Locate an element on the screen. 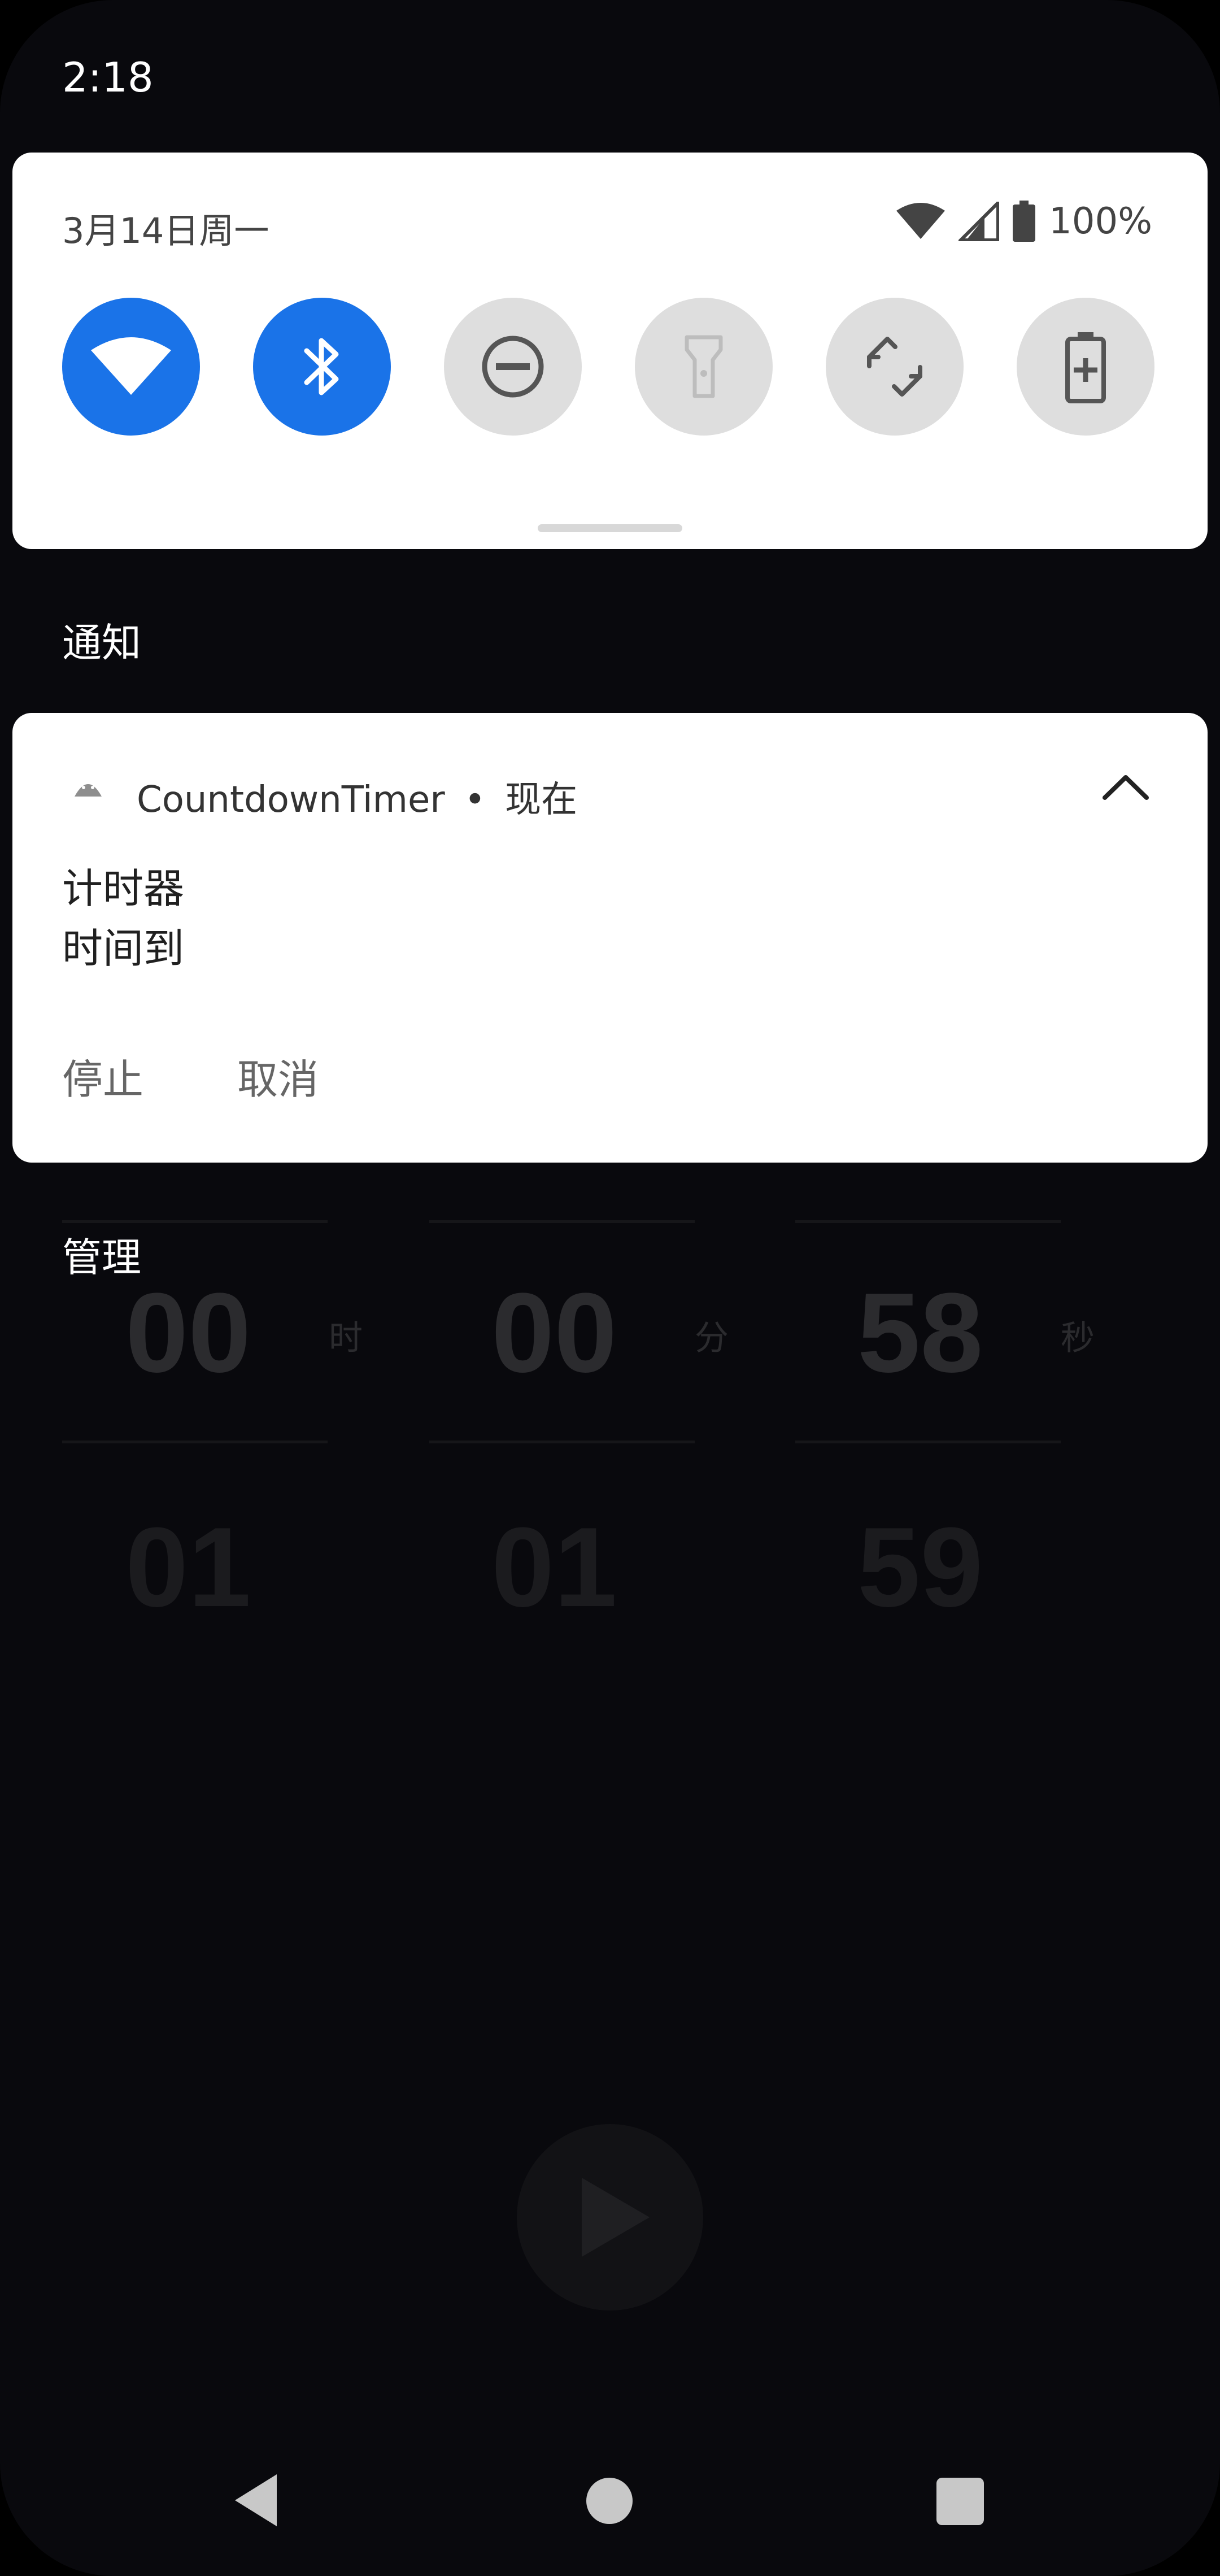  battery-percent: 100% is located at coordinates (1100, 221).